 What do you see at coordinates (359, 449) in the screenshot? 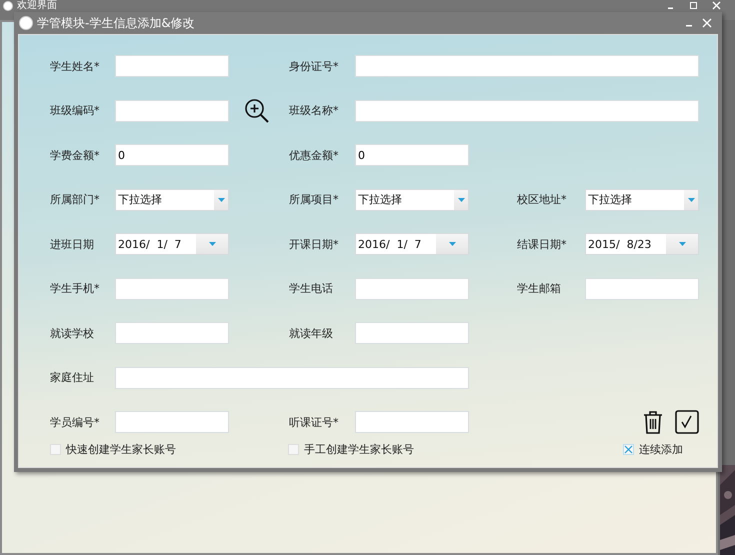
I see `checkbox-label: 手工创建学生家长账号` at bounding box center [359, 449].